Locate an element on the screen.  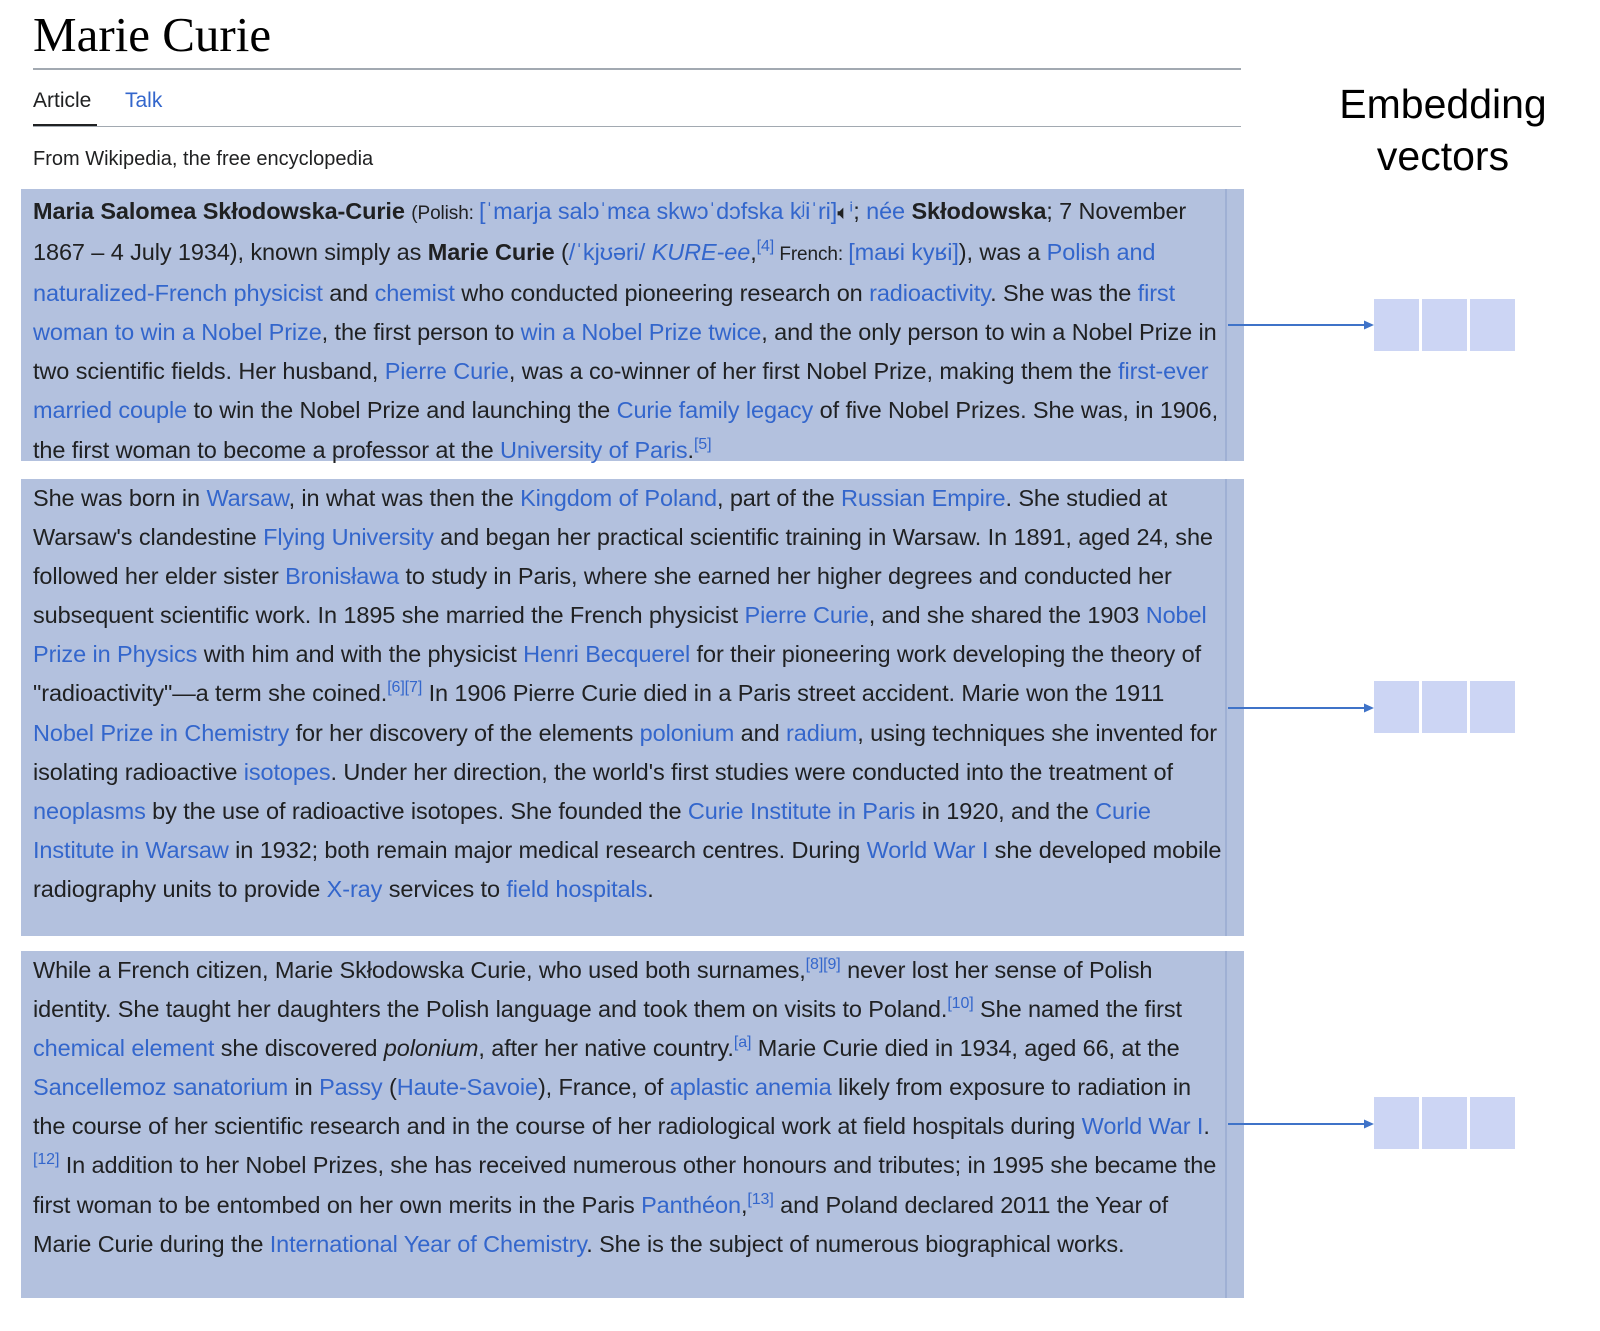
citation: [13] is located at coordinates (760, 1199).